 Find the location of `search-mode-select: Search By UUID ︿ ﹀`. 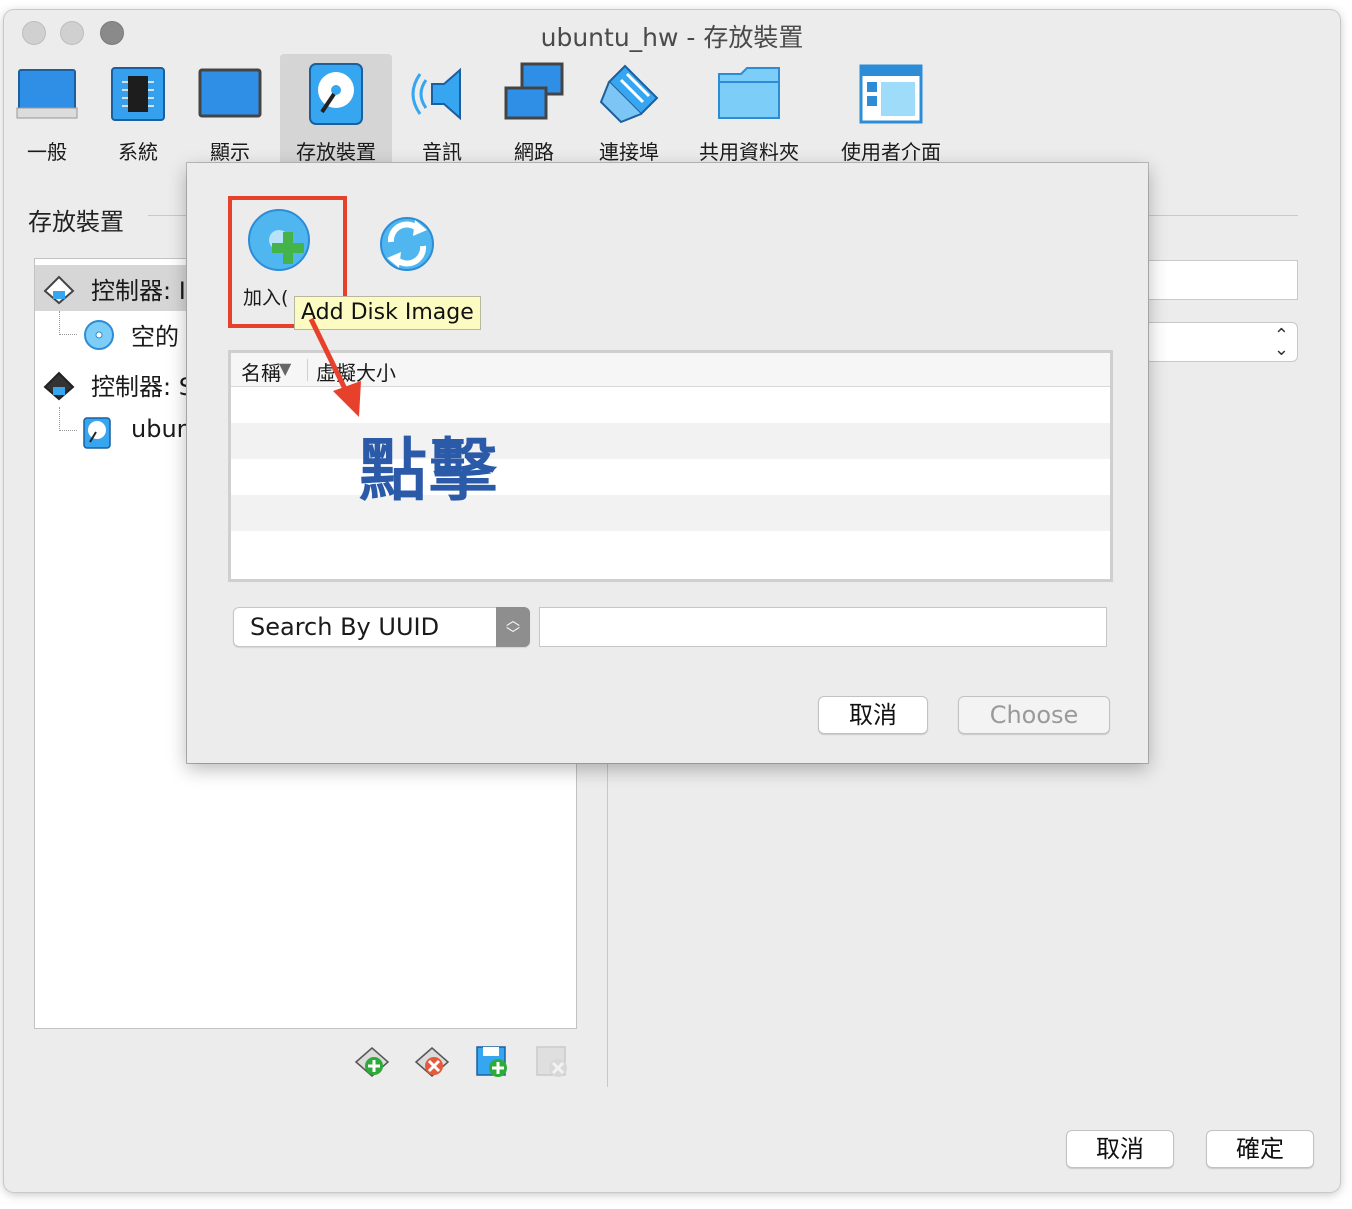

search-mode-select: Search By UUID ︿ ﹀ is located at coordinates (381, 627).